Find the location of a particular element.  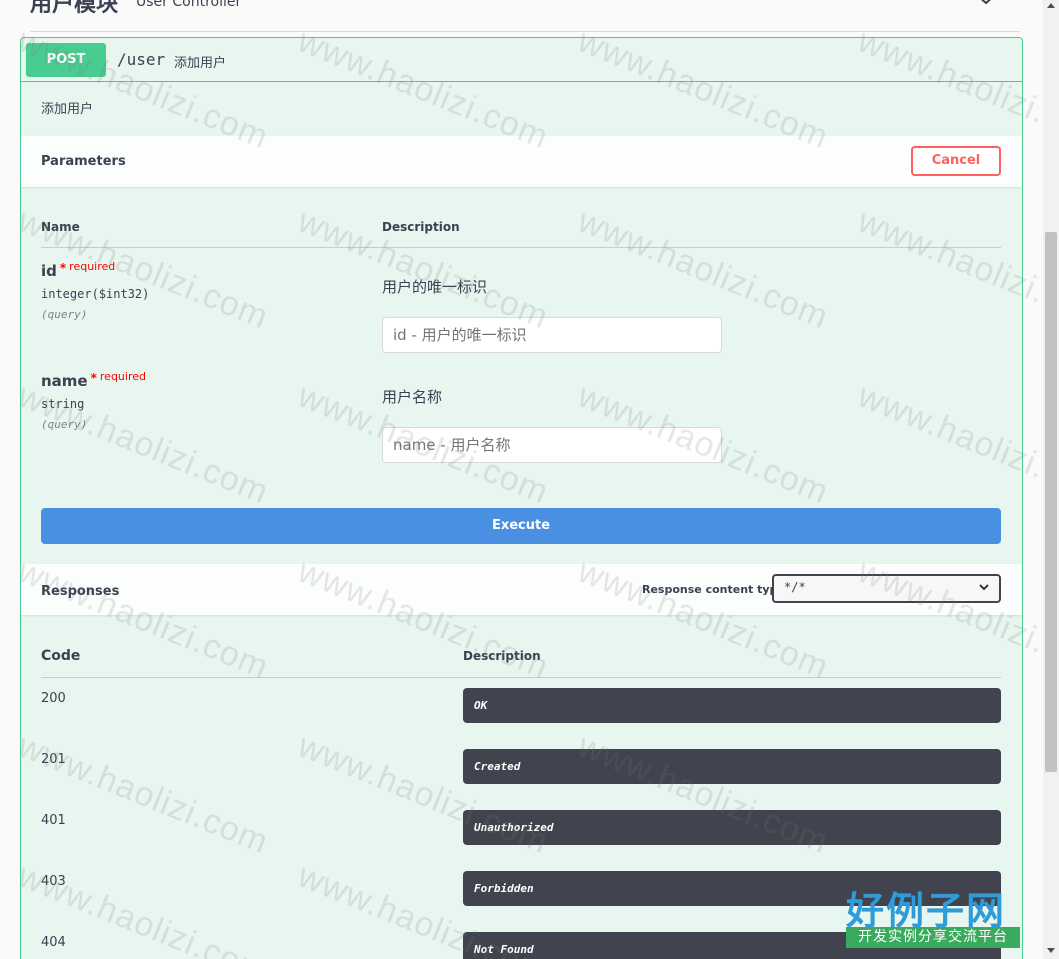

tag-description: User Controller is located at coordinates (189, 5).